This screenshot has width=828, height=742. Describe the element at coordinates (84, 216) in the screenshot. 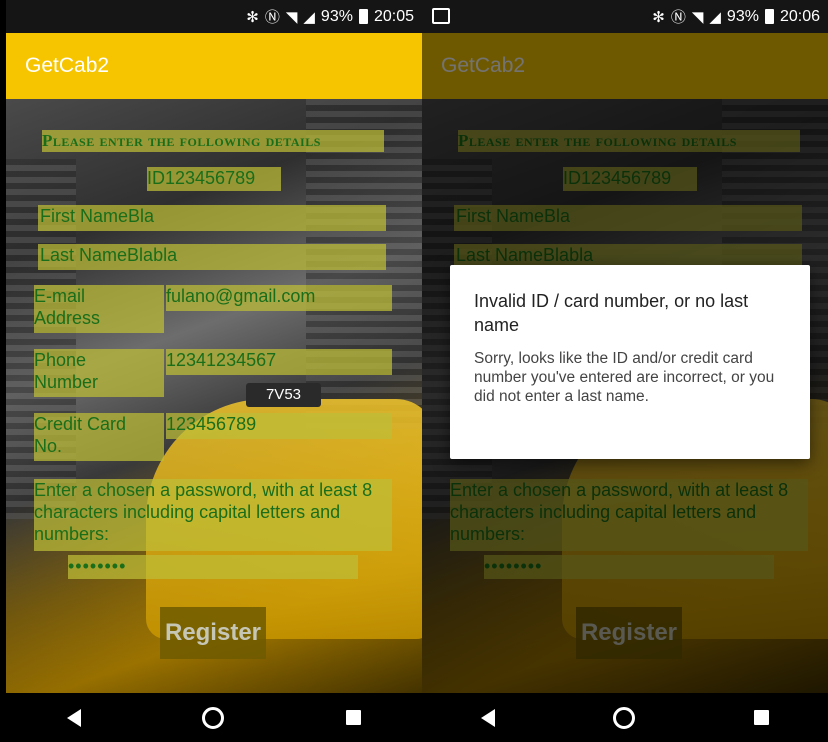

I see `first-name-label: First Name` at that location.